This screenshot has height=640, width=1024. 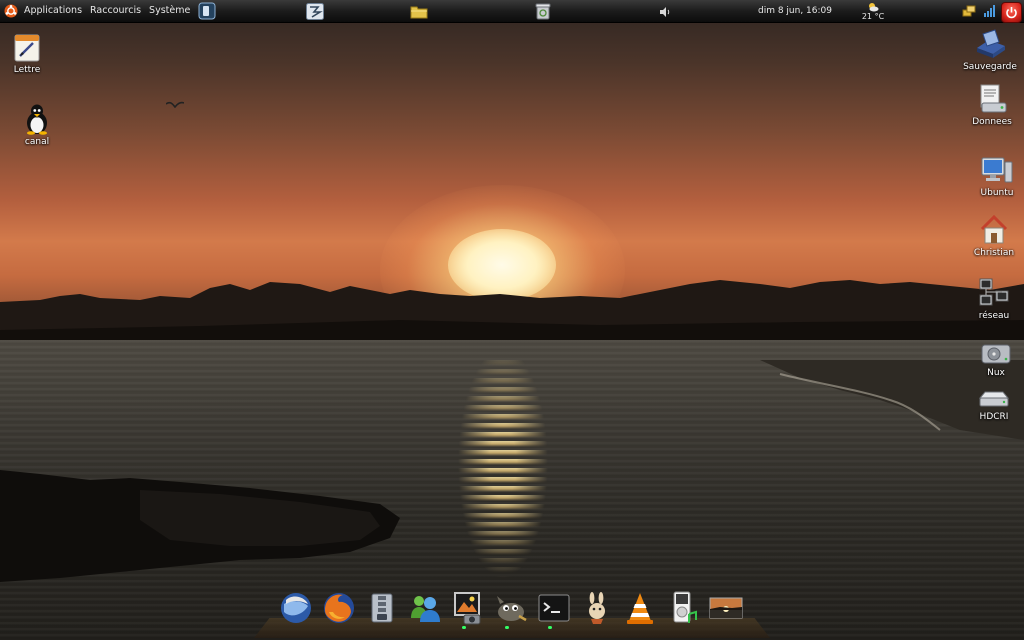 I want to click on photo-viewer-icon, so click(x=468, y=608).